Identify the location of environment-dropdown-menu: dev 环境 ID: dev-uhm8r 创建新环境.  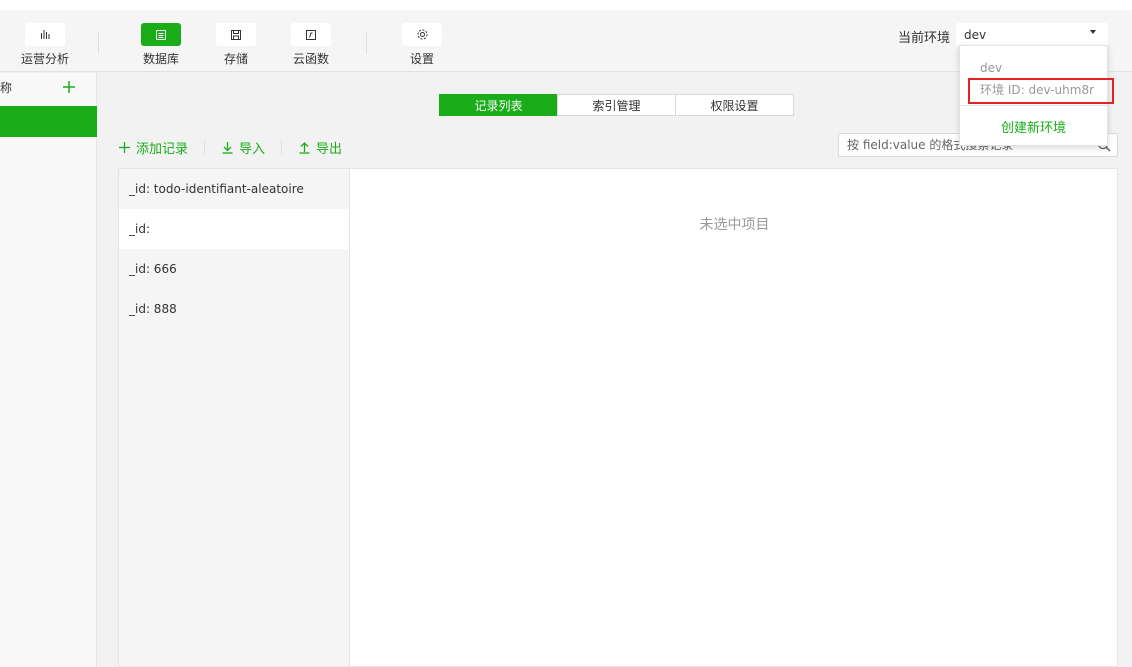
(1036, 95).